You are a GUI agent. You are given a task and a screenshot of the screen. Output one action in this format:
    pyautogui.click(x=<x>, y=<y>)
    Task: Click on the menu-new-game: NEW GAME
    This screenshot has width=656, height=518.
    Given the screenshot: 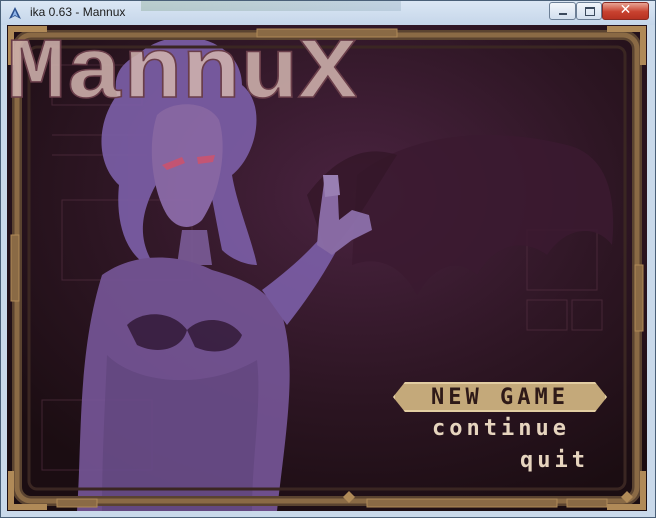 What is the action you would take?
    pyautogui.click(x=500, y=397)
    